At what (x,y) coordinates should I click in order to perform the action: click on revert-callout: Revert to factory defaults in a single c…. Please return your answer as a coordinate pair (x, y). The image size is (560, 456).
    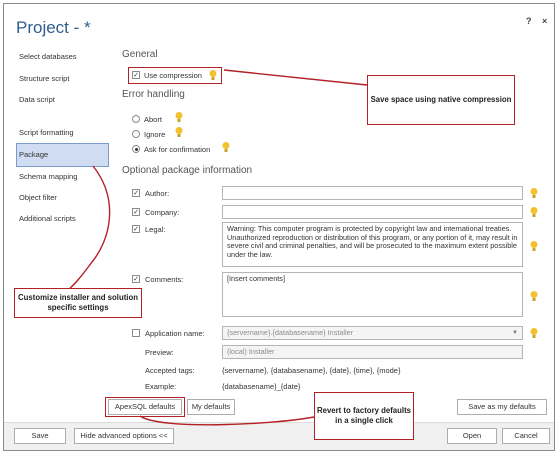
    Looking at the image, I should click on (364, 416).